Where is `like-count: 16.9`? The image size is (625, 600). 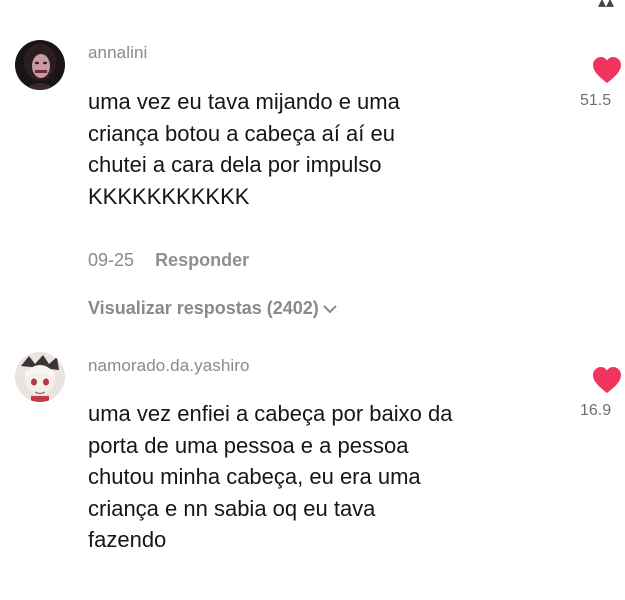
like-count: 16.9 is located at coordinates (596, 410).